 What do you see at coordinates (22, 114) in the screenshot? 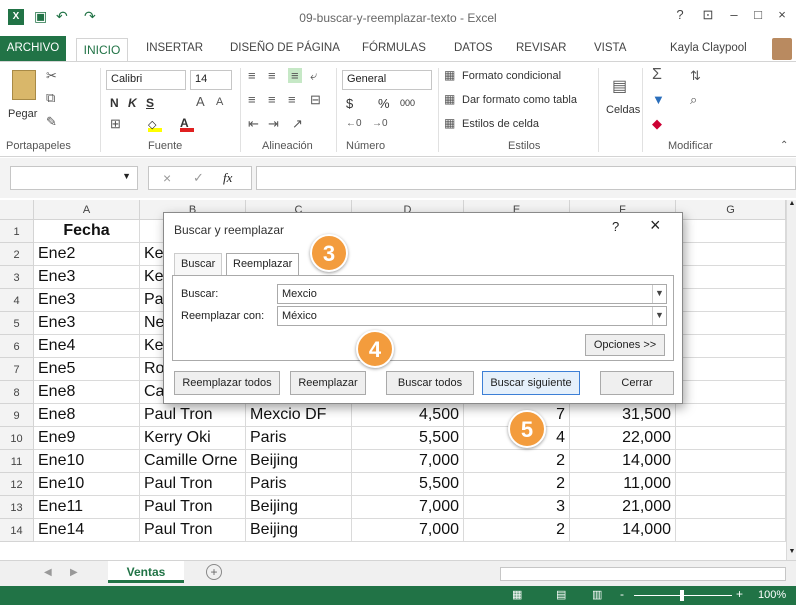
I see `paste-button: Pegar` at bounding box center [22, 114].